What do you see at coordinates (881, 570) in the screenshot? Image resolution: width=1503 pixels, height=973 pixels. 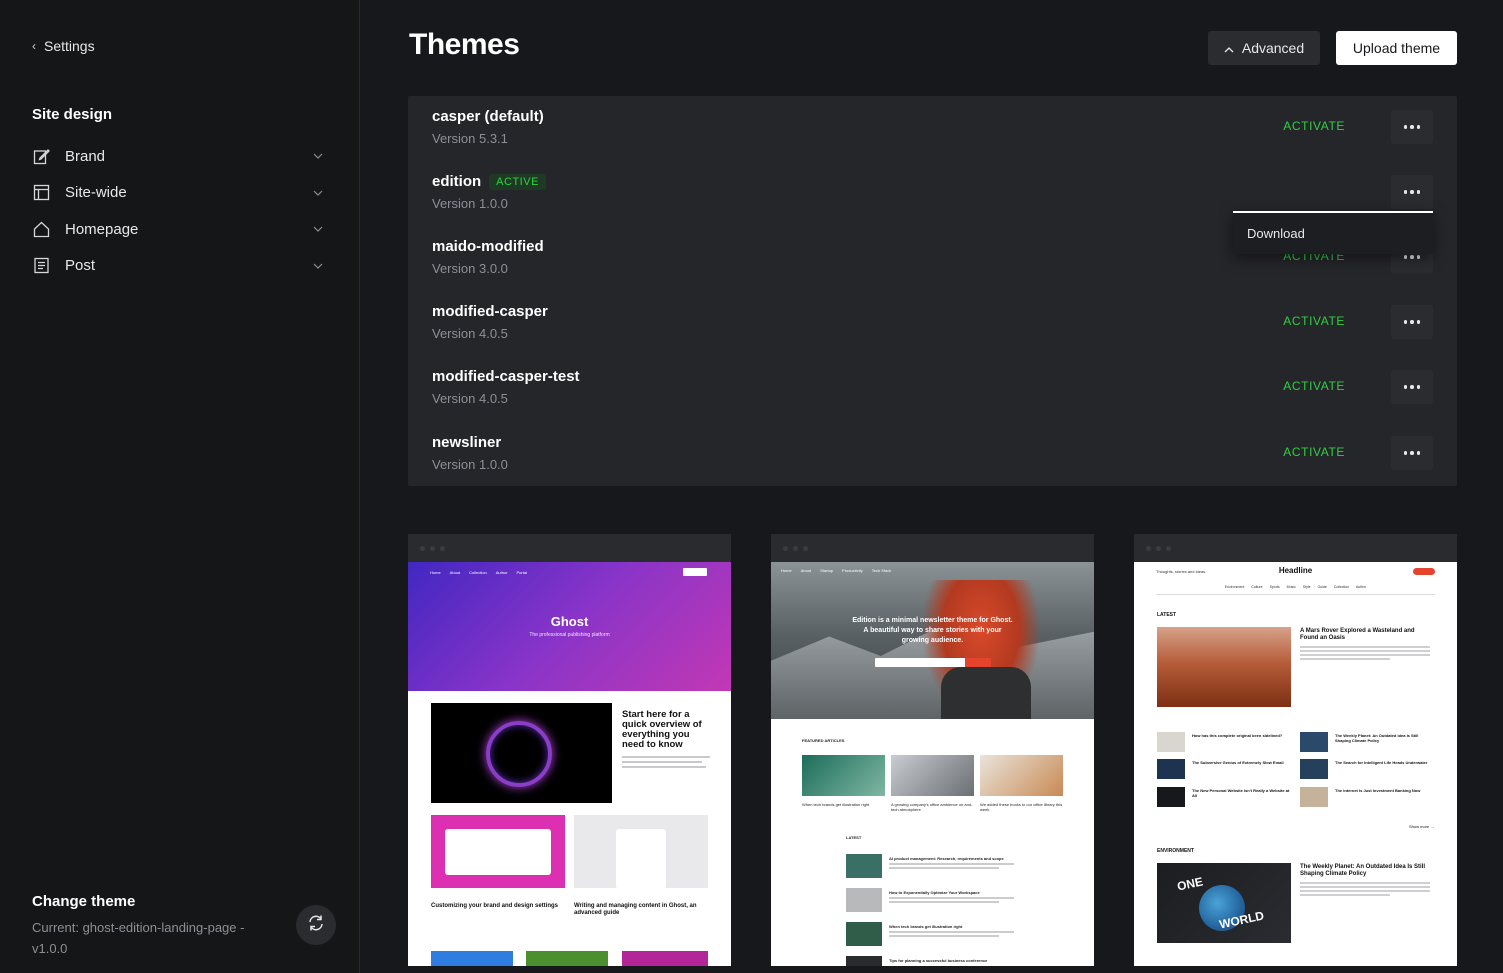 I see `nav-item: Tech Stack` at bounding box center [881, 570].